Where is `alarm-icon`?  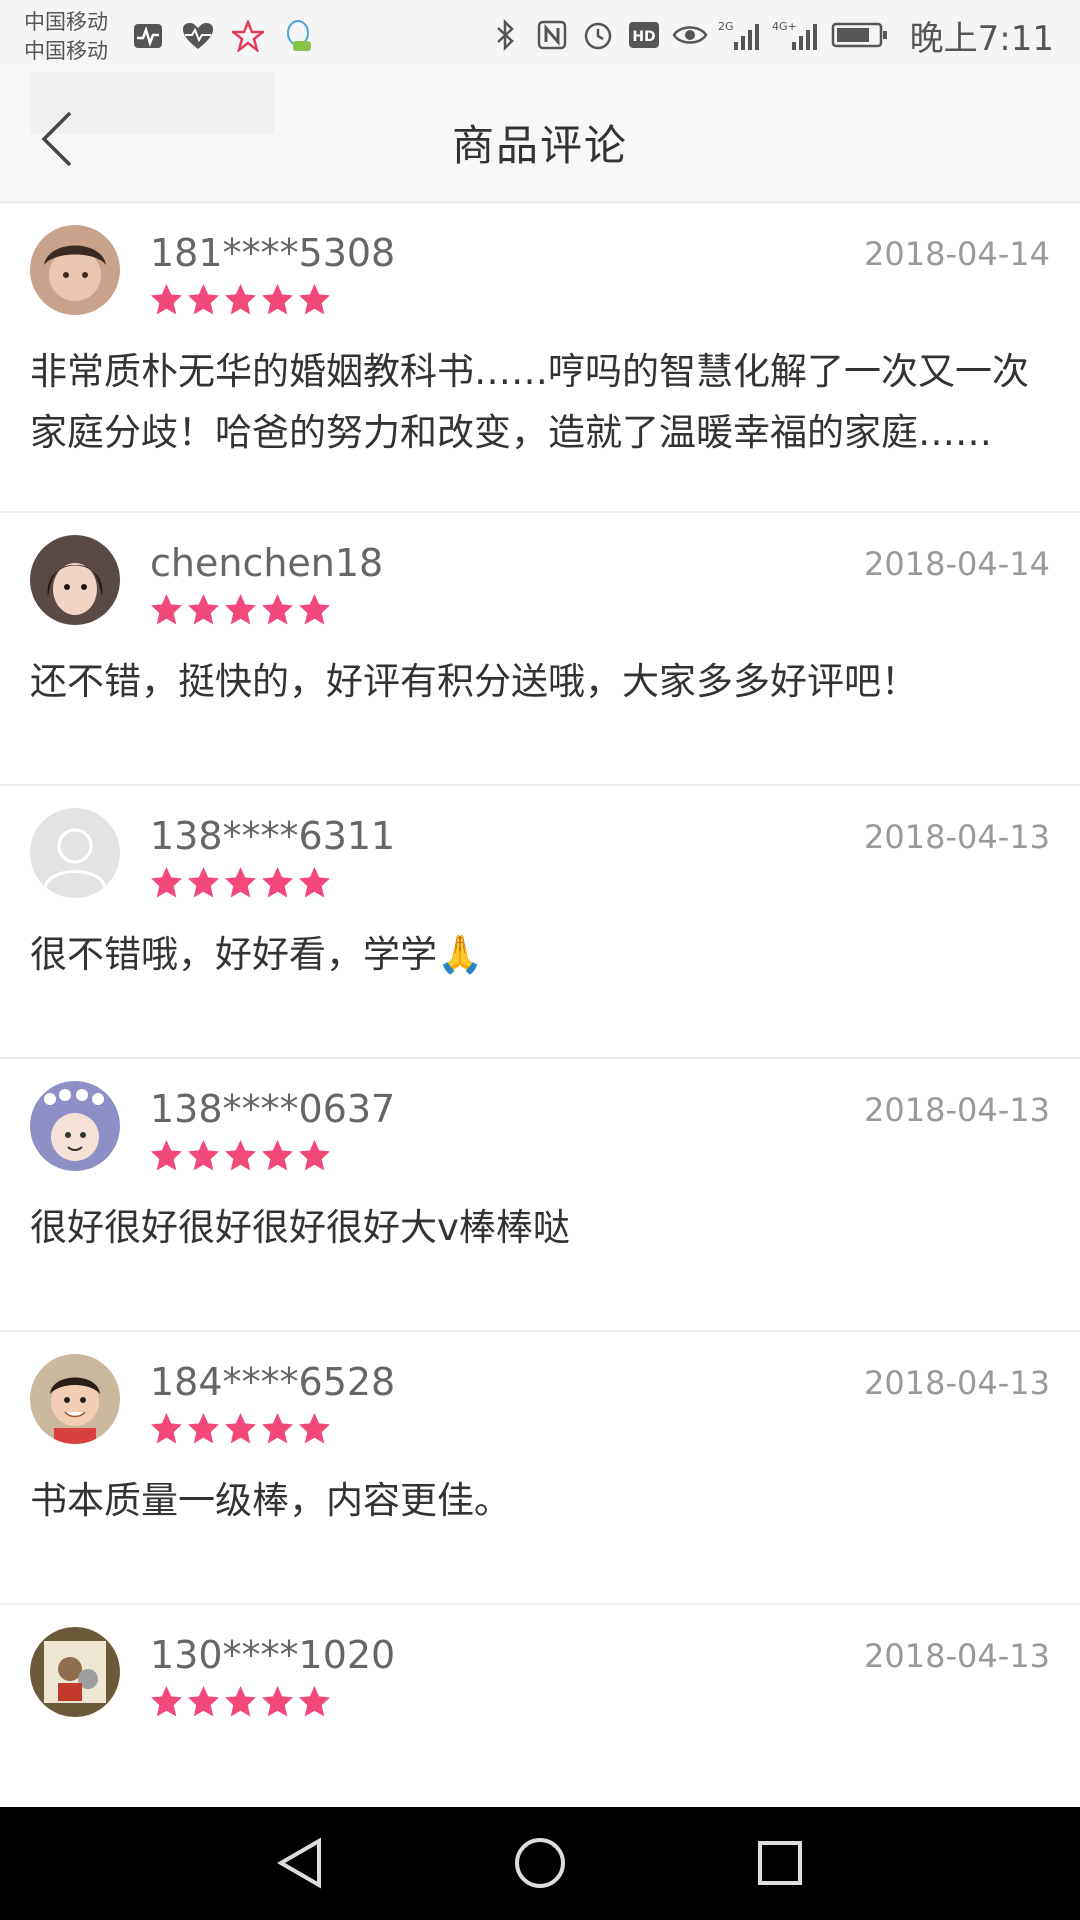
alarm-icon is located at coordinates (598, 35).